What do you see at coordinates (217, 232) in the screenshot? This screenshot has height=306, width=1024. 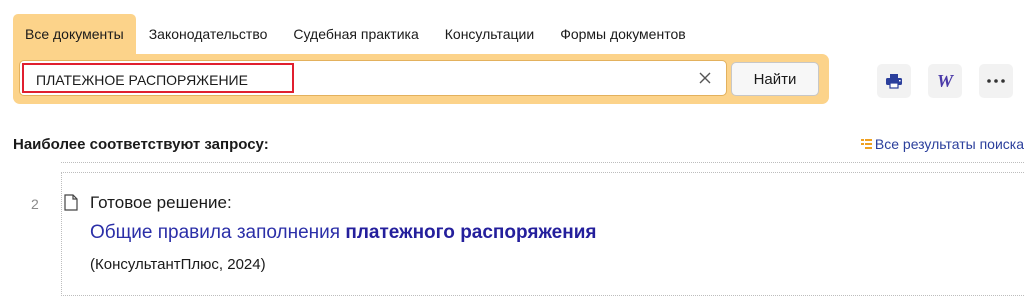 I see `result-title-plain: Общие правила заполнения` at bounding box center [217, 232].